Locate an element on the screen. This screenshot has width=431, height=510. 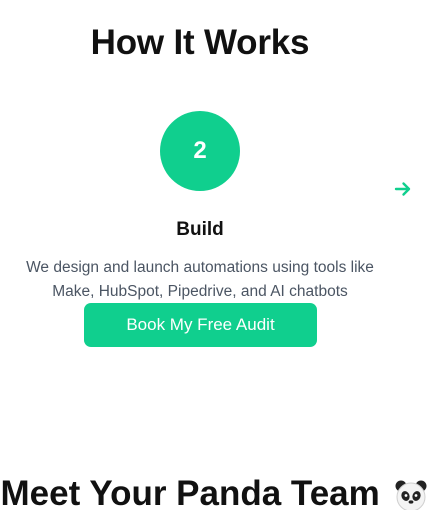
team-title-text: Meet Your Panda Team is located at coordinates (190, 492).